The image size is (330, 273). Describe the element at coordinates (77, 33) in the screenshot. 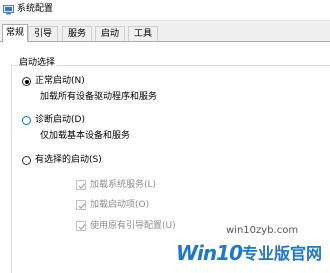

I see `tab-services: 服务` at that location.